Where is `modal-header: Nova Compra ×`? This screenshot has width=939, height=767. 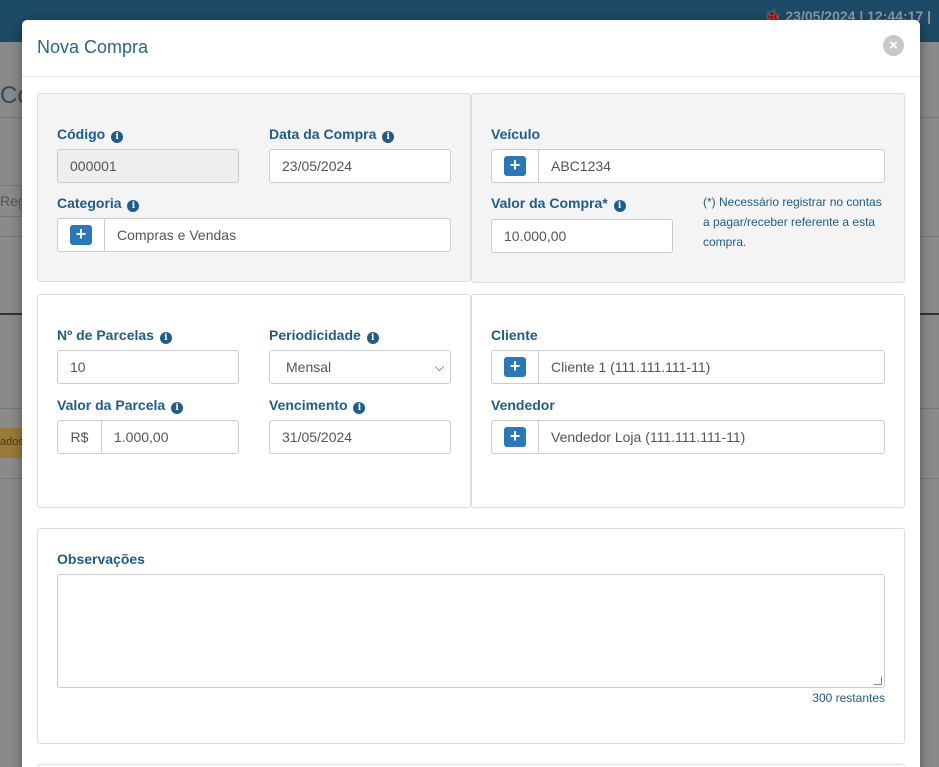
modal-header: Nova Compra × is located at coordinates (471, 48).